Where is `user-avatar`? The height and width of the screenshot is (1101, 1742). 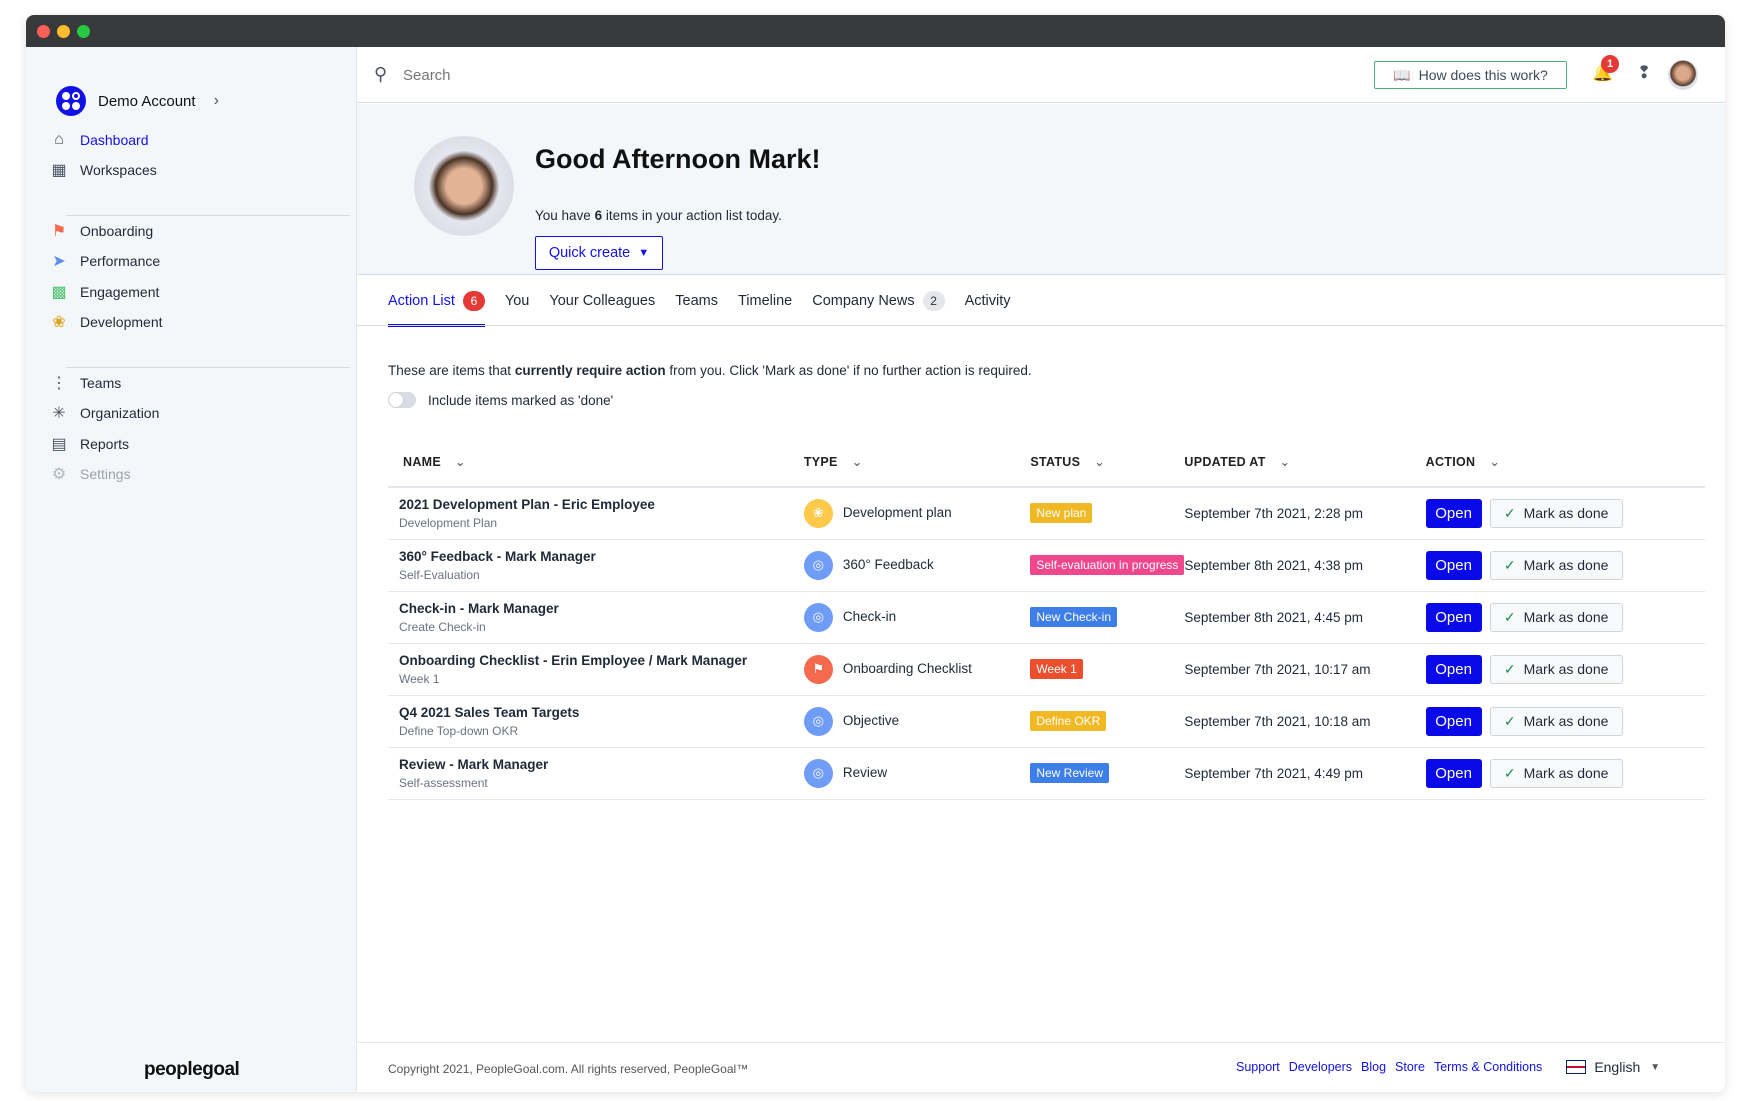 user-avatar is located at coordinates (1683, 75).